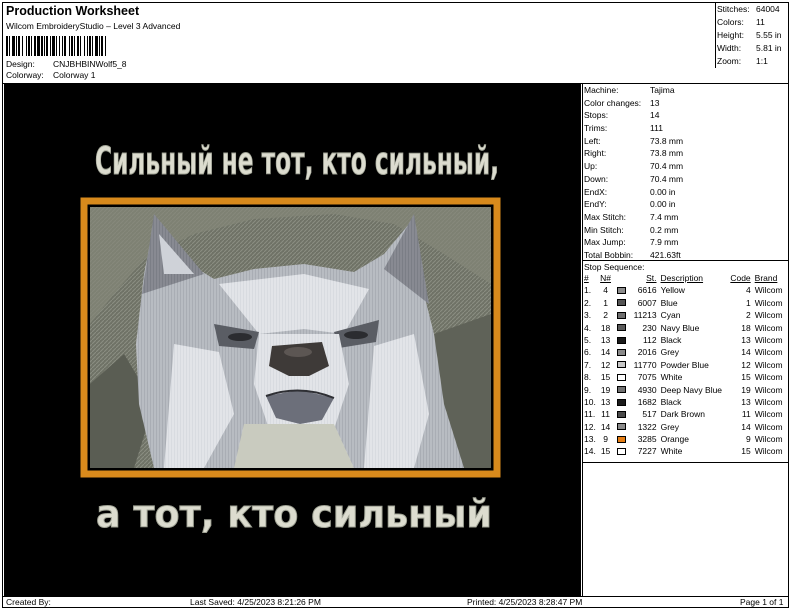 Image resolution: width=792 pixels, height=612 pixels. Describe the element at coordinates (746, 327) in the screenshot. I see `color-code: 18` at that location.